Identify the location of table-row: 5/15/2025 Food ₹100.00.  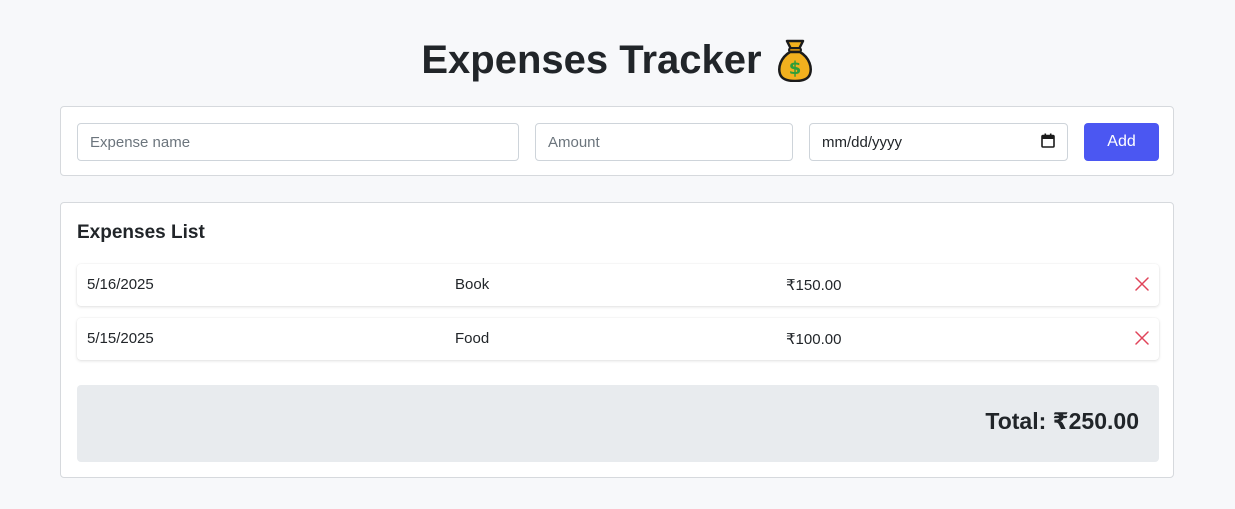
(618, 339).